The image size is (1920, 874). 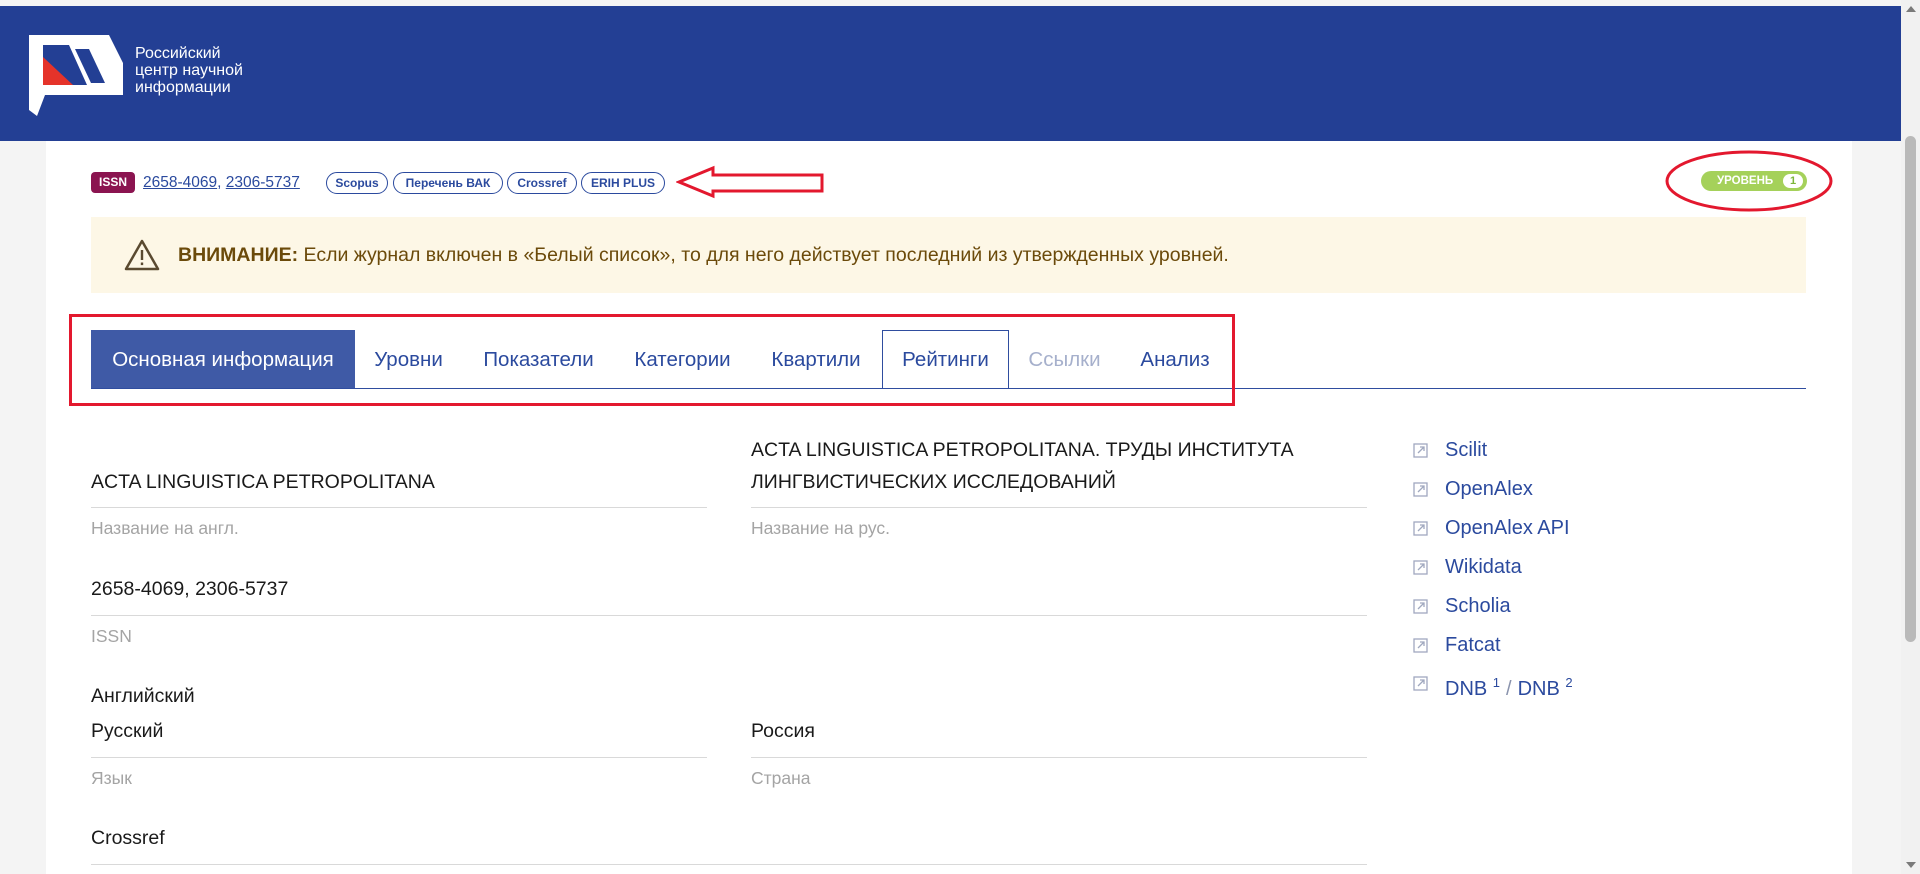 What do you see at coordinates (183, 87) in the screenshot?
I see `logo-line: информации` at bounding box center [183, 87].